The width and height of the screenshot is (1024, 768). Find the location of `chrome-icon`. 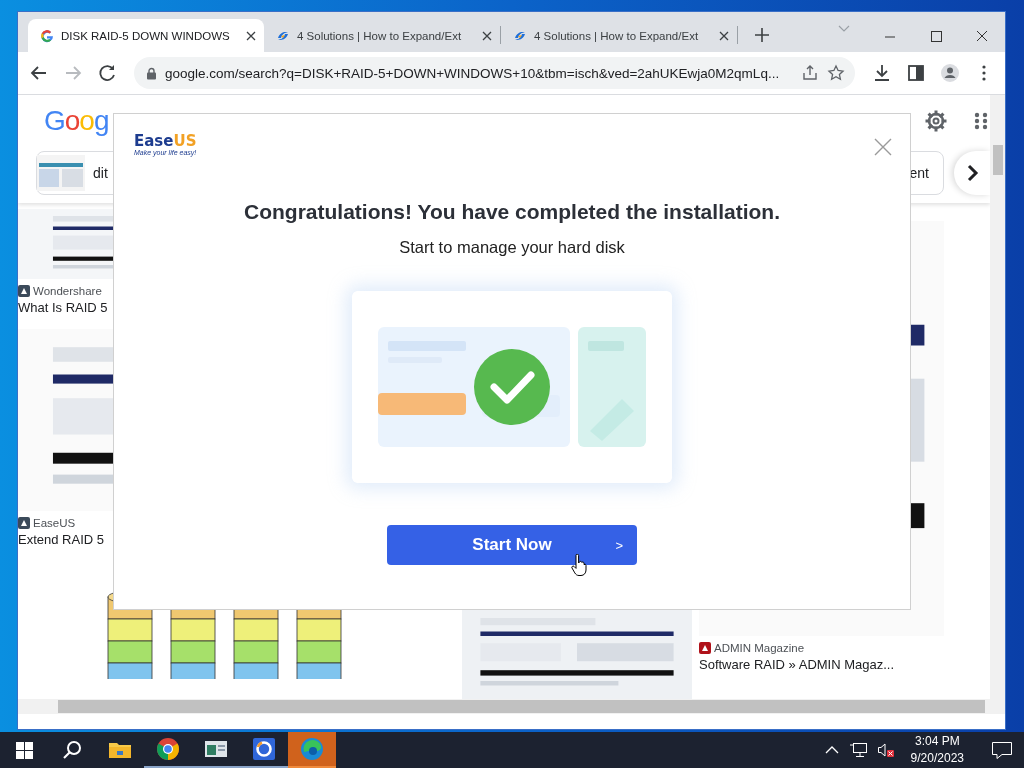

chrome-icon is located at coordinates (168, 749).